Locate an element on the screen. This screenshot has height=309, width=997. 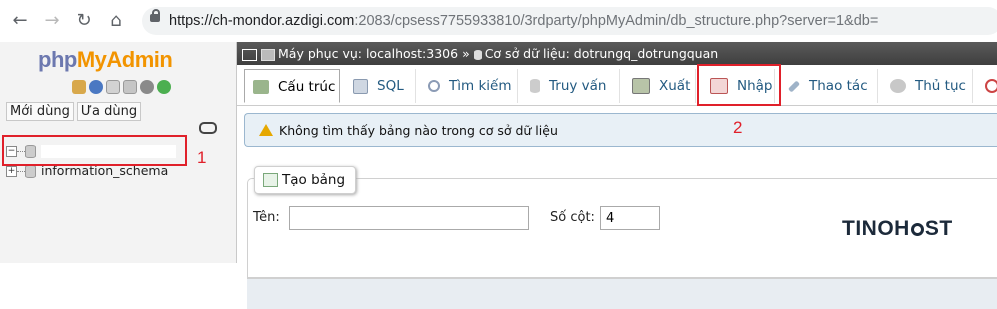
recent-tables-button: Mới dùng is located at coordinates (40, 111).